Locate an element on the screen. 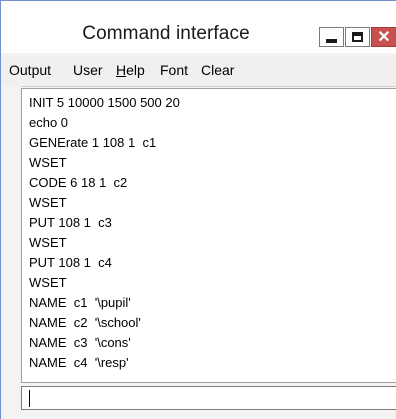 This screenshot has width=396, height=419. window-title: Command interface is located at coordinates (166, 33).